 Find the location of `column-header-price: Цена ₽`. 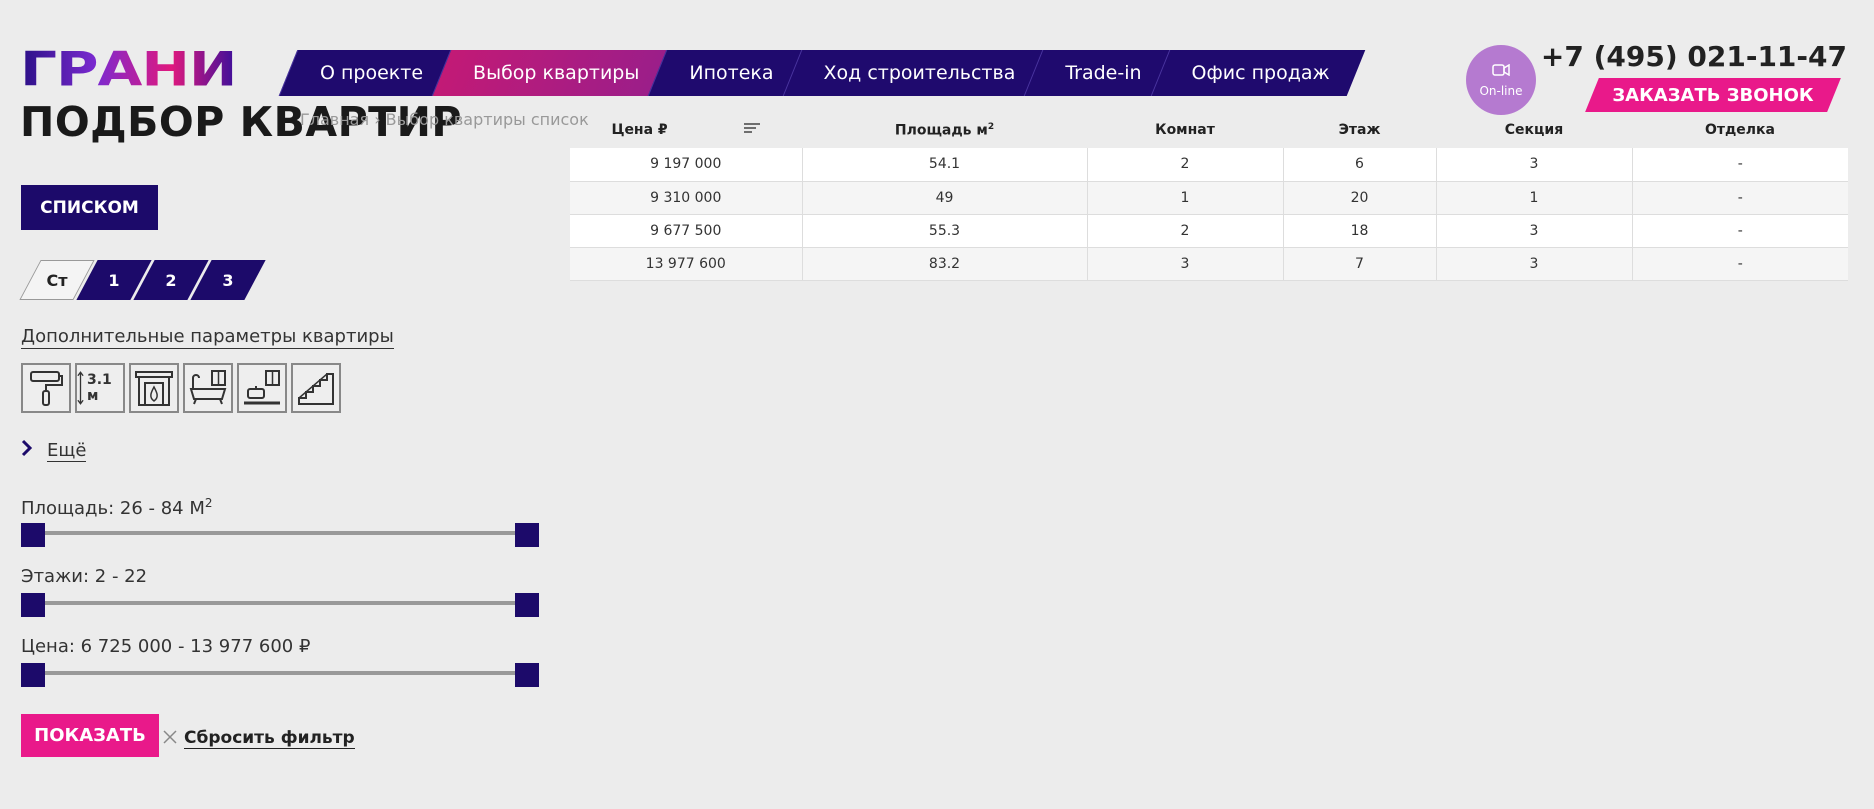

column-header-price: Цена ₽ is located at coordinates (686, 130).